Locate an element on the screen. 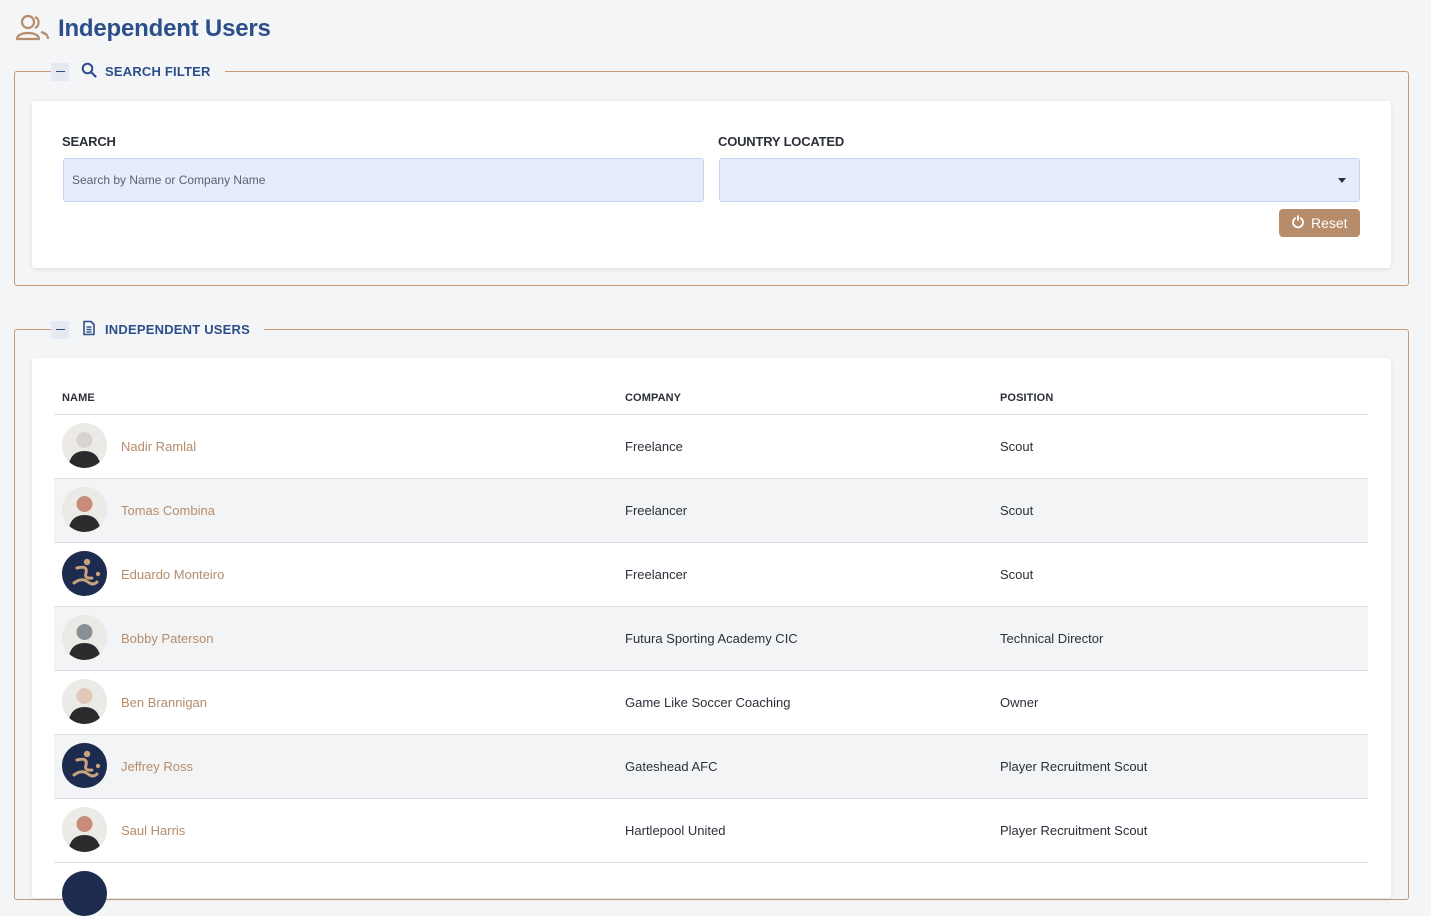 The width and height of the screenshot is (1431, 916). user-name-link: Nadir Ramlal is located at coordinates (158, 446).